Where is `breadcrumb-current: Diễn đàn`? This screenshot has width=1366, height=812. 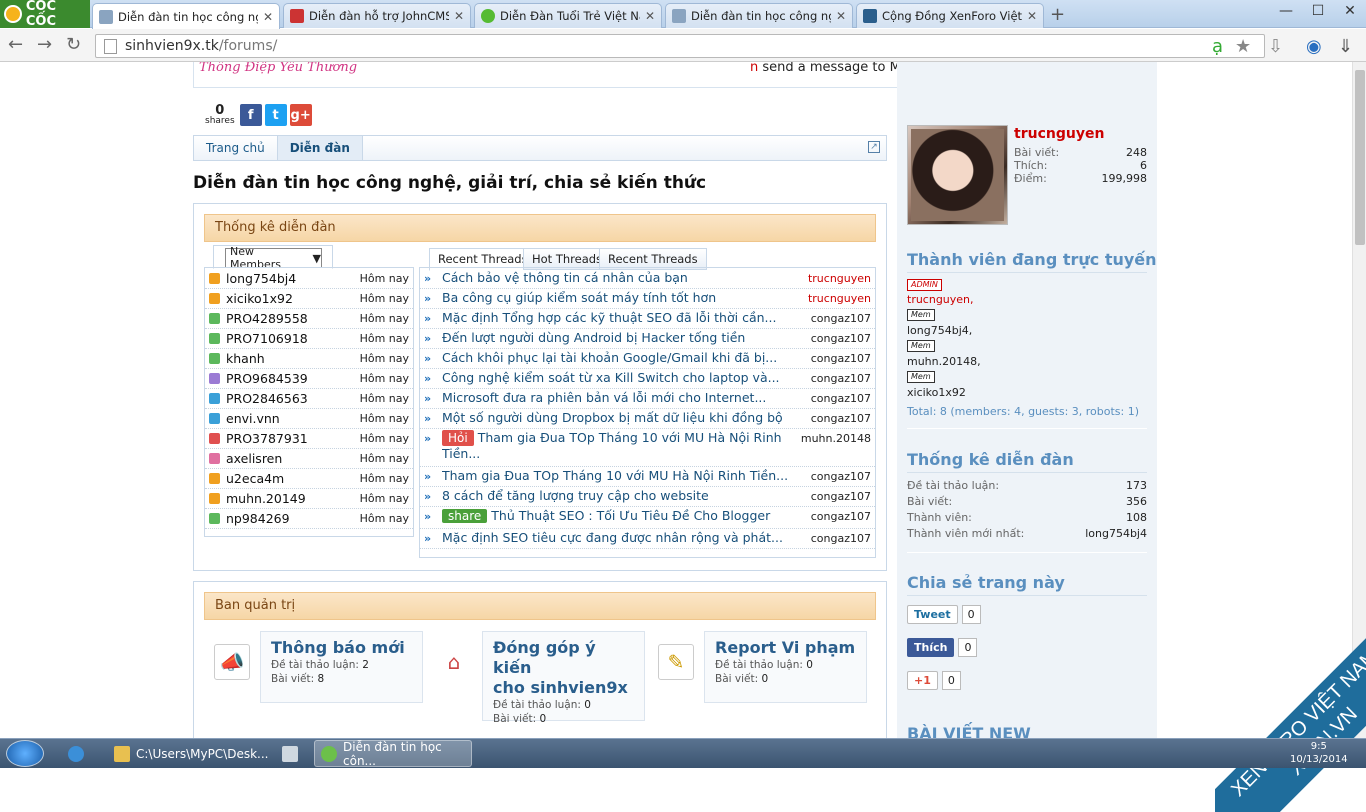 breadcrumb-current: Diễn đàn is located at coordinates (320, 148).